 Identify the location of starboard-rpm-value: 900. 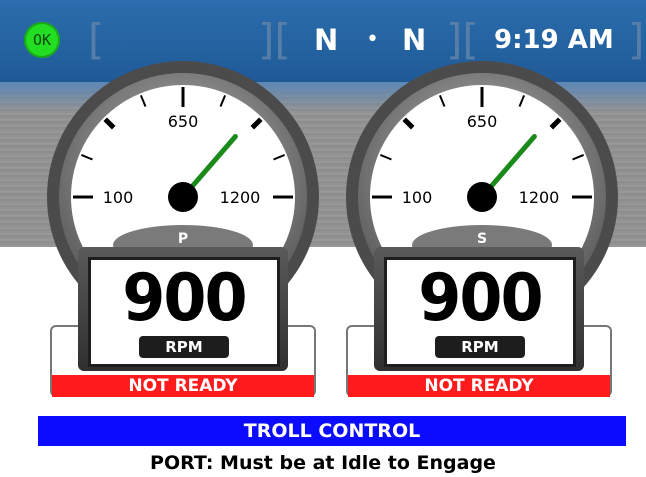
(480, 297).